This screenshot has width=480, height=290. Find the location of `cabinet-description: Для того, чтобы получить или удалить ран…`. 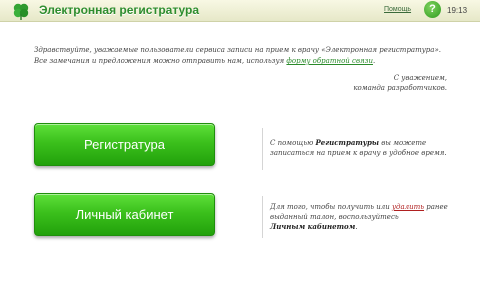

cabinet-description: Для того, чтобы получить или удалить ран… is located at coordinates (370, 217).